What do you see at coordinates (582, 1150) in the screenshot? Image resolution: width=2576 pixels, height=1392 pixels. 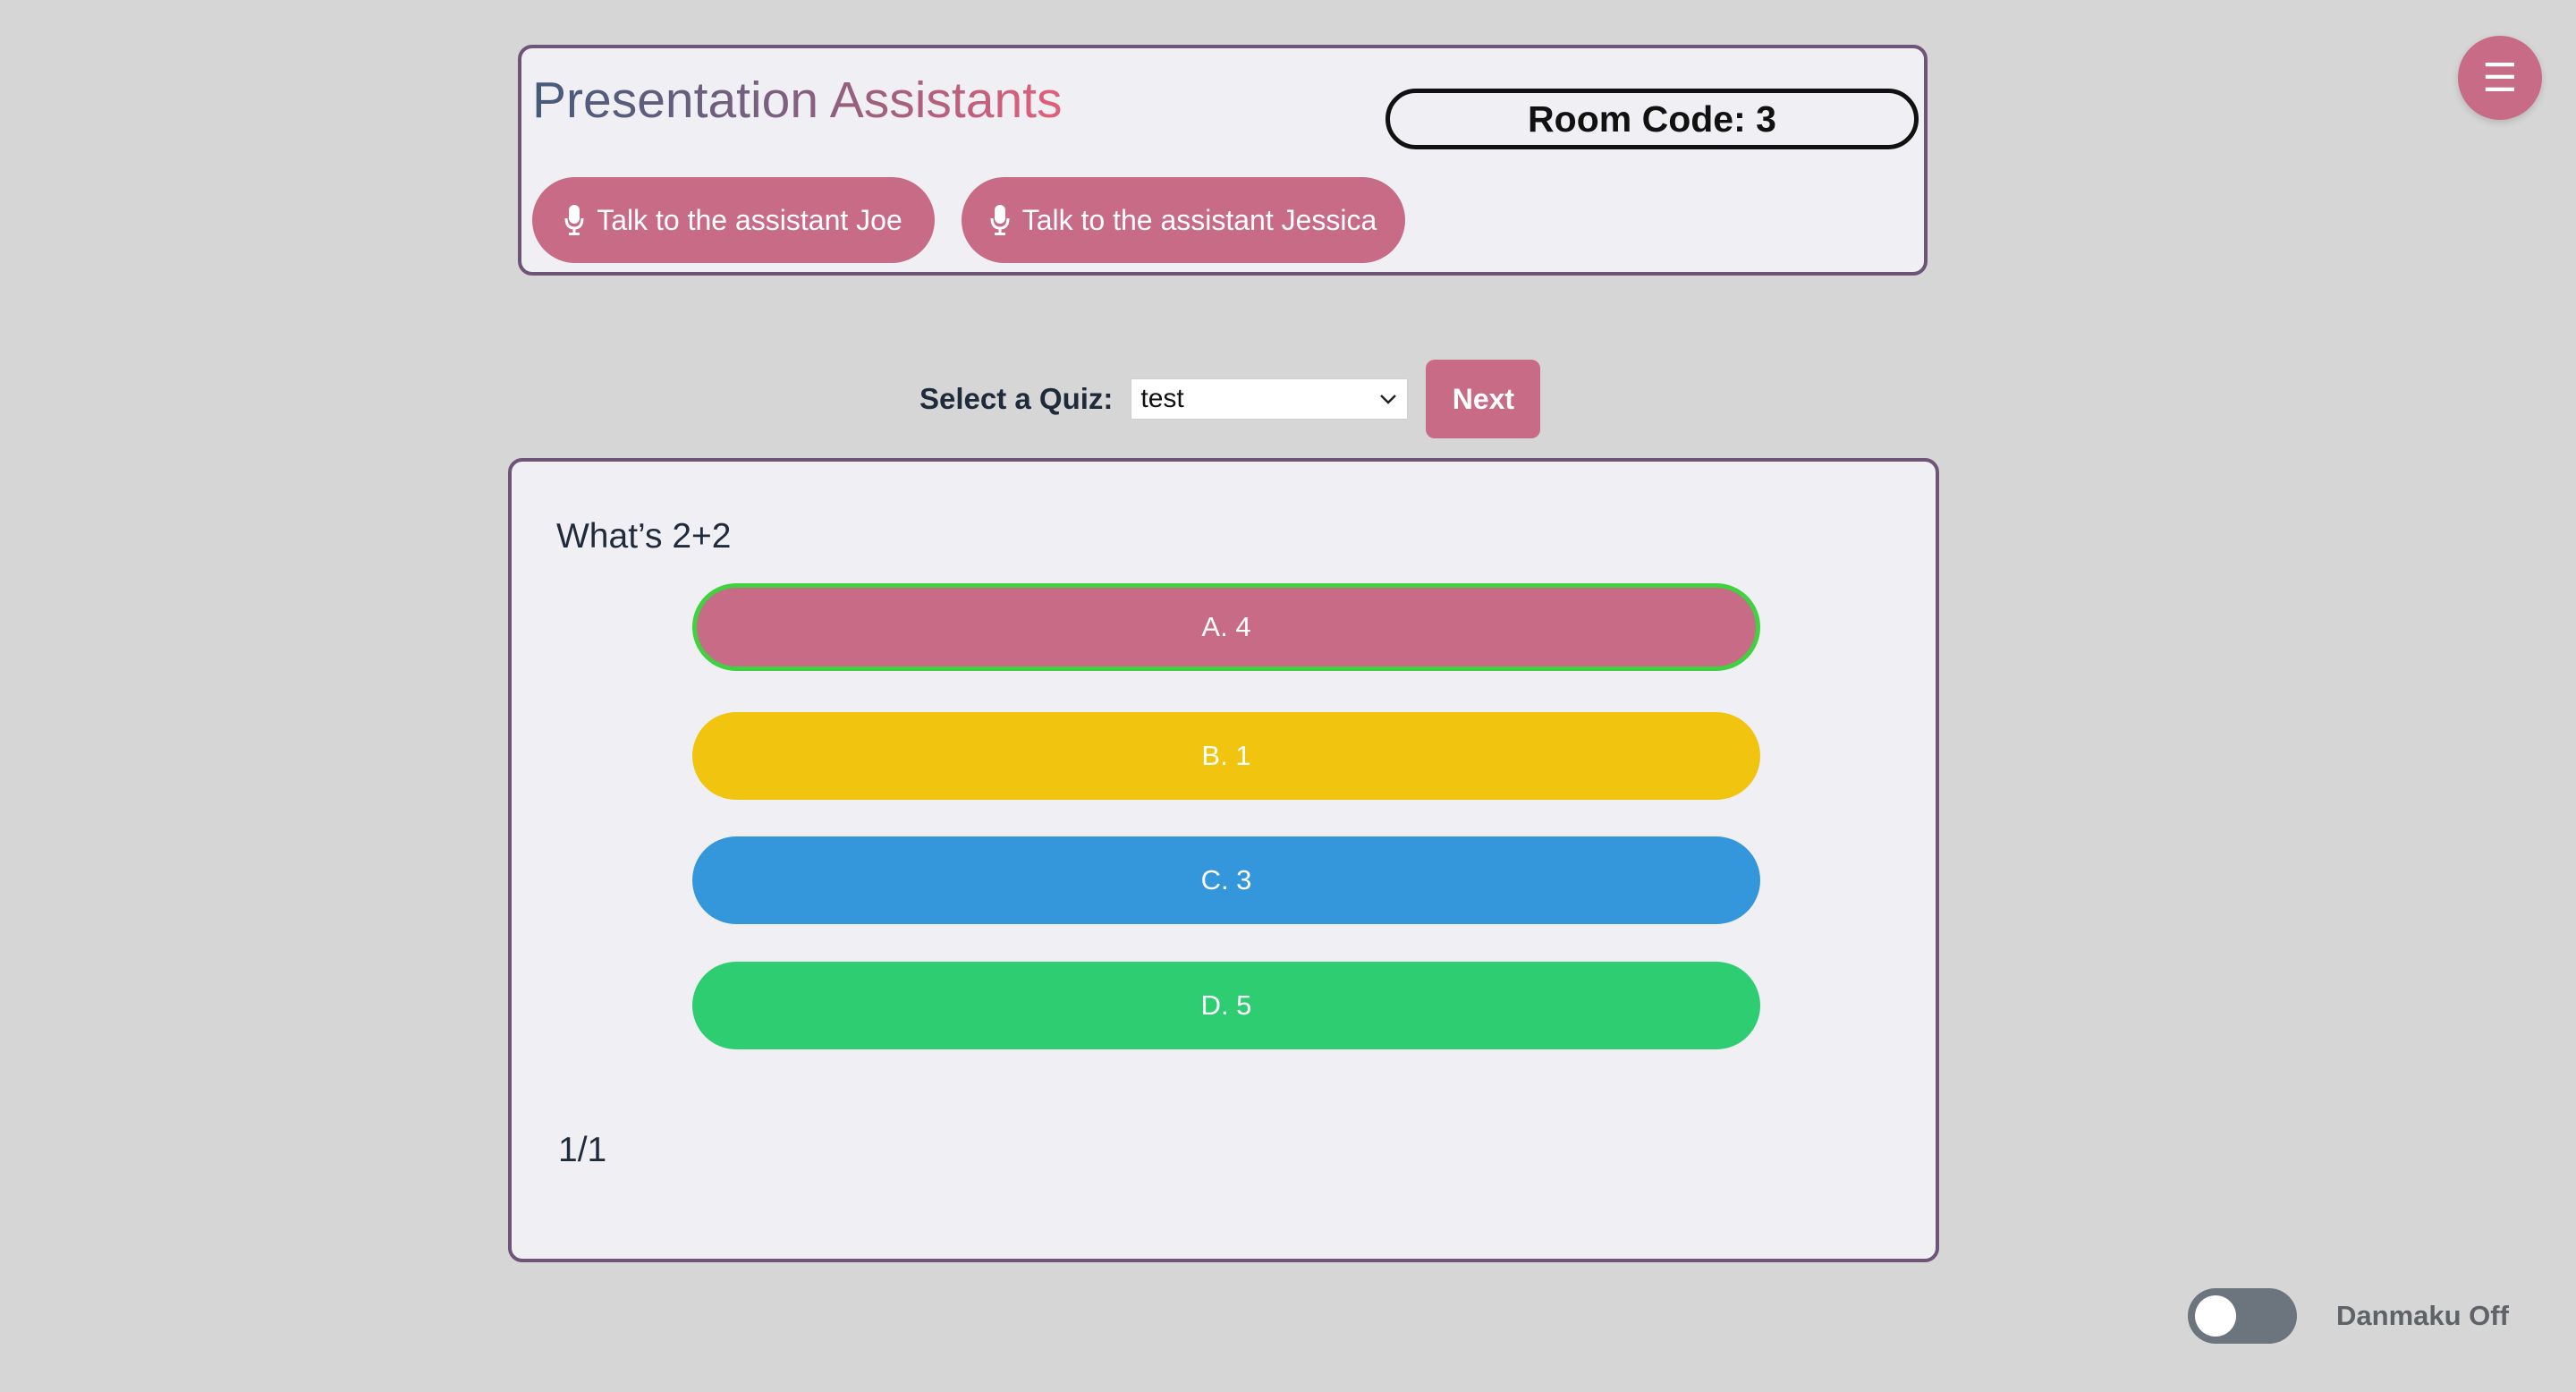 I see `question-progress: 1/1` at bounding box center [582, 1150].